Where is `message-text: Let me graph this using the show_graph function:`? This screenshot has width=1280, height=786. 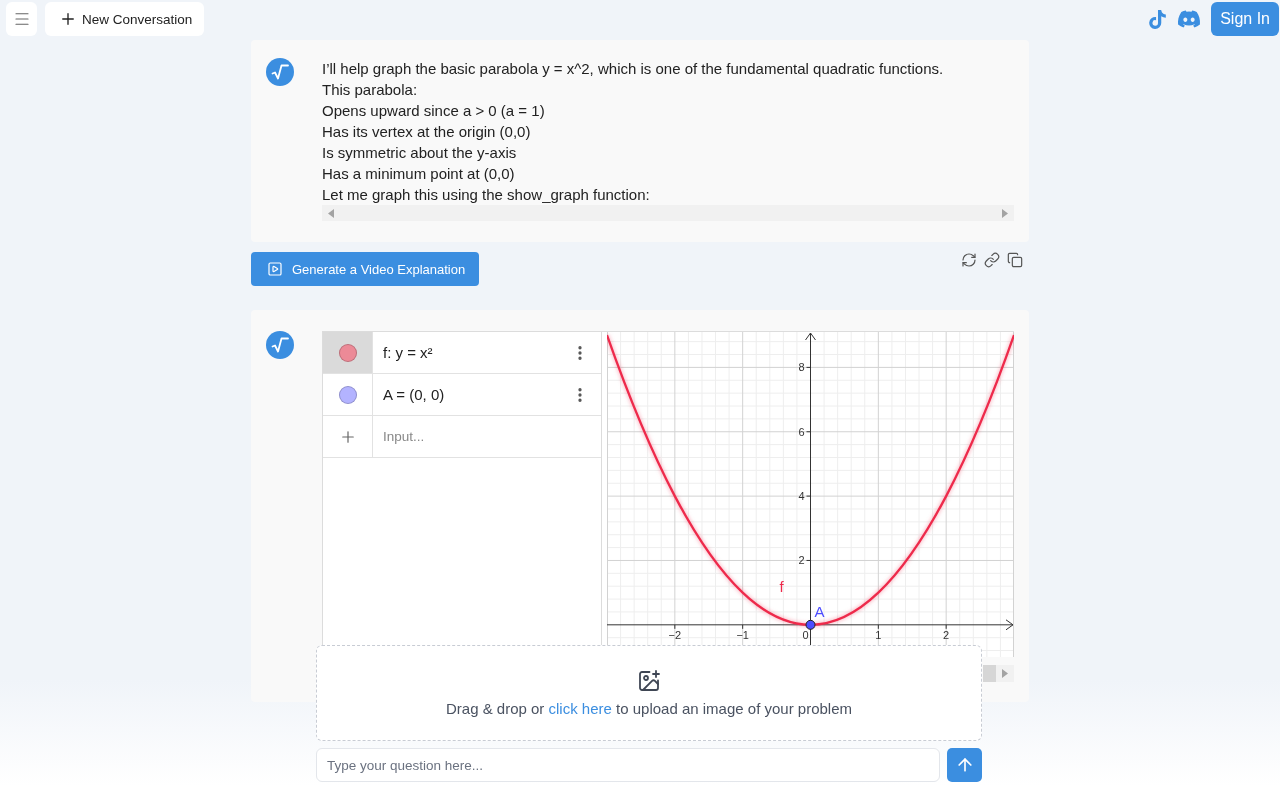 message-text: Let me graph this using the show_graph function: is located at coordinates (486, 195).